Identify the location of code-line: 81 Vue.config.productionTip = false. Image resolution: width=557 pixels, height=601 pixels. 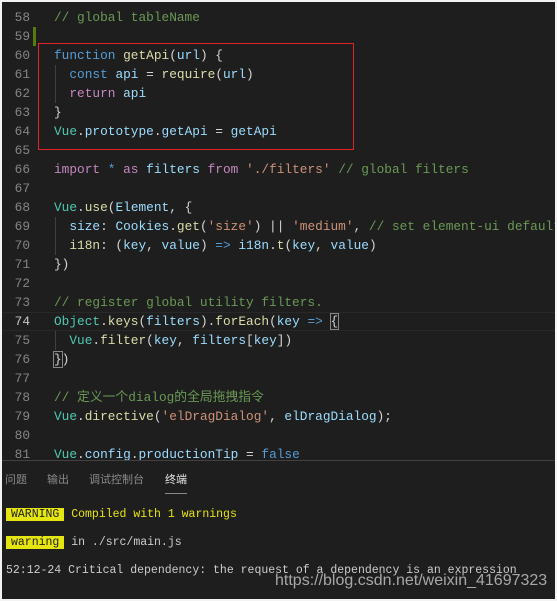
(278, 452).